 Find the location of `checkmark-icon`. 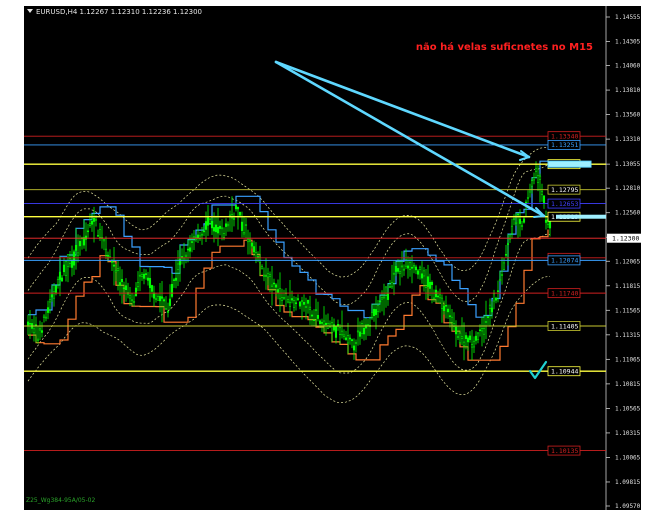

checkmark-icon is located at coordinates (538, 370).